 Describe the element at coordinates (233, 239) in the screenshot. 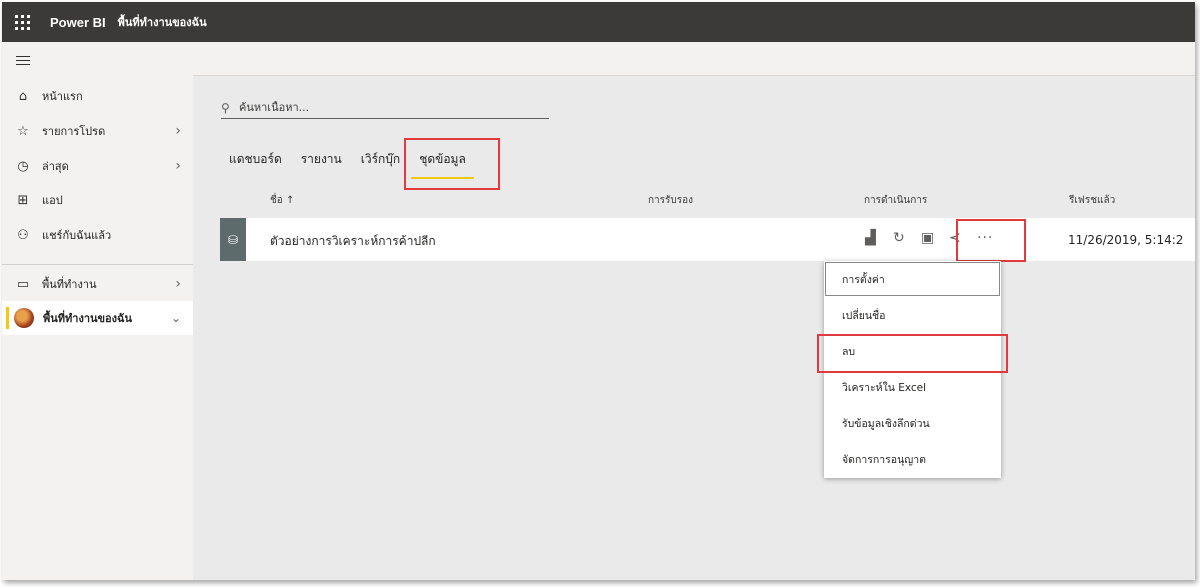

I see `dataset-icon: ⛁` at that location.